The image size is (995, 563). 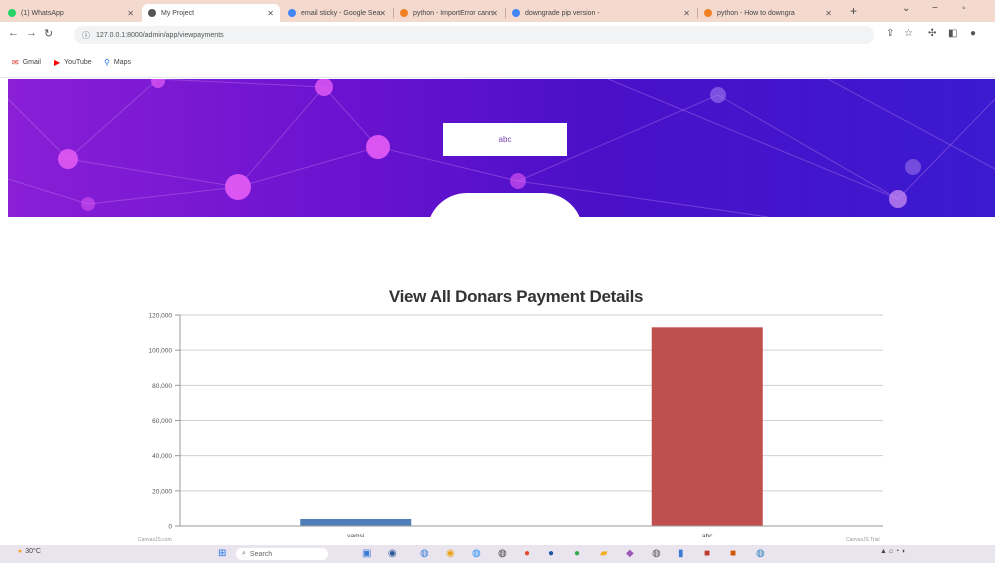 I want to click on tab-stackoverflow-1: python - ImportError cann ✕, so click(x=449, y=13).